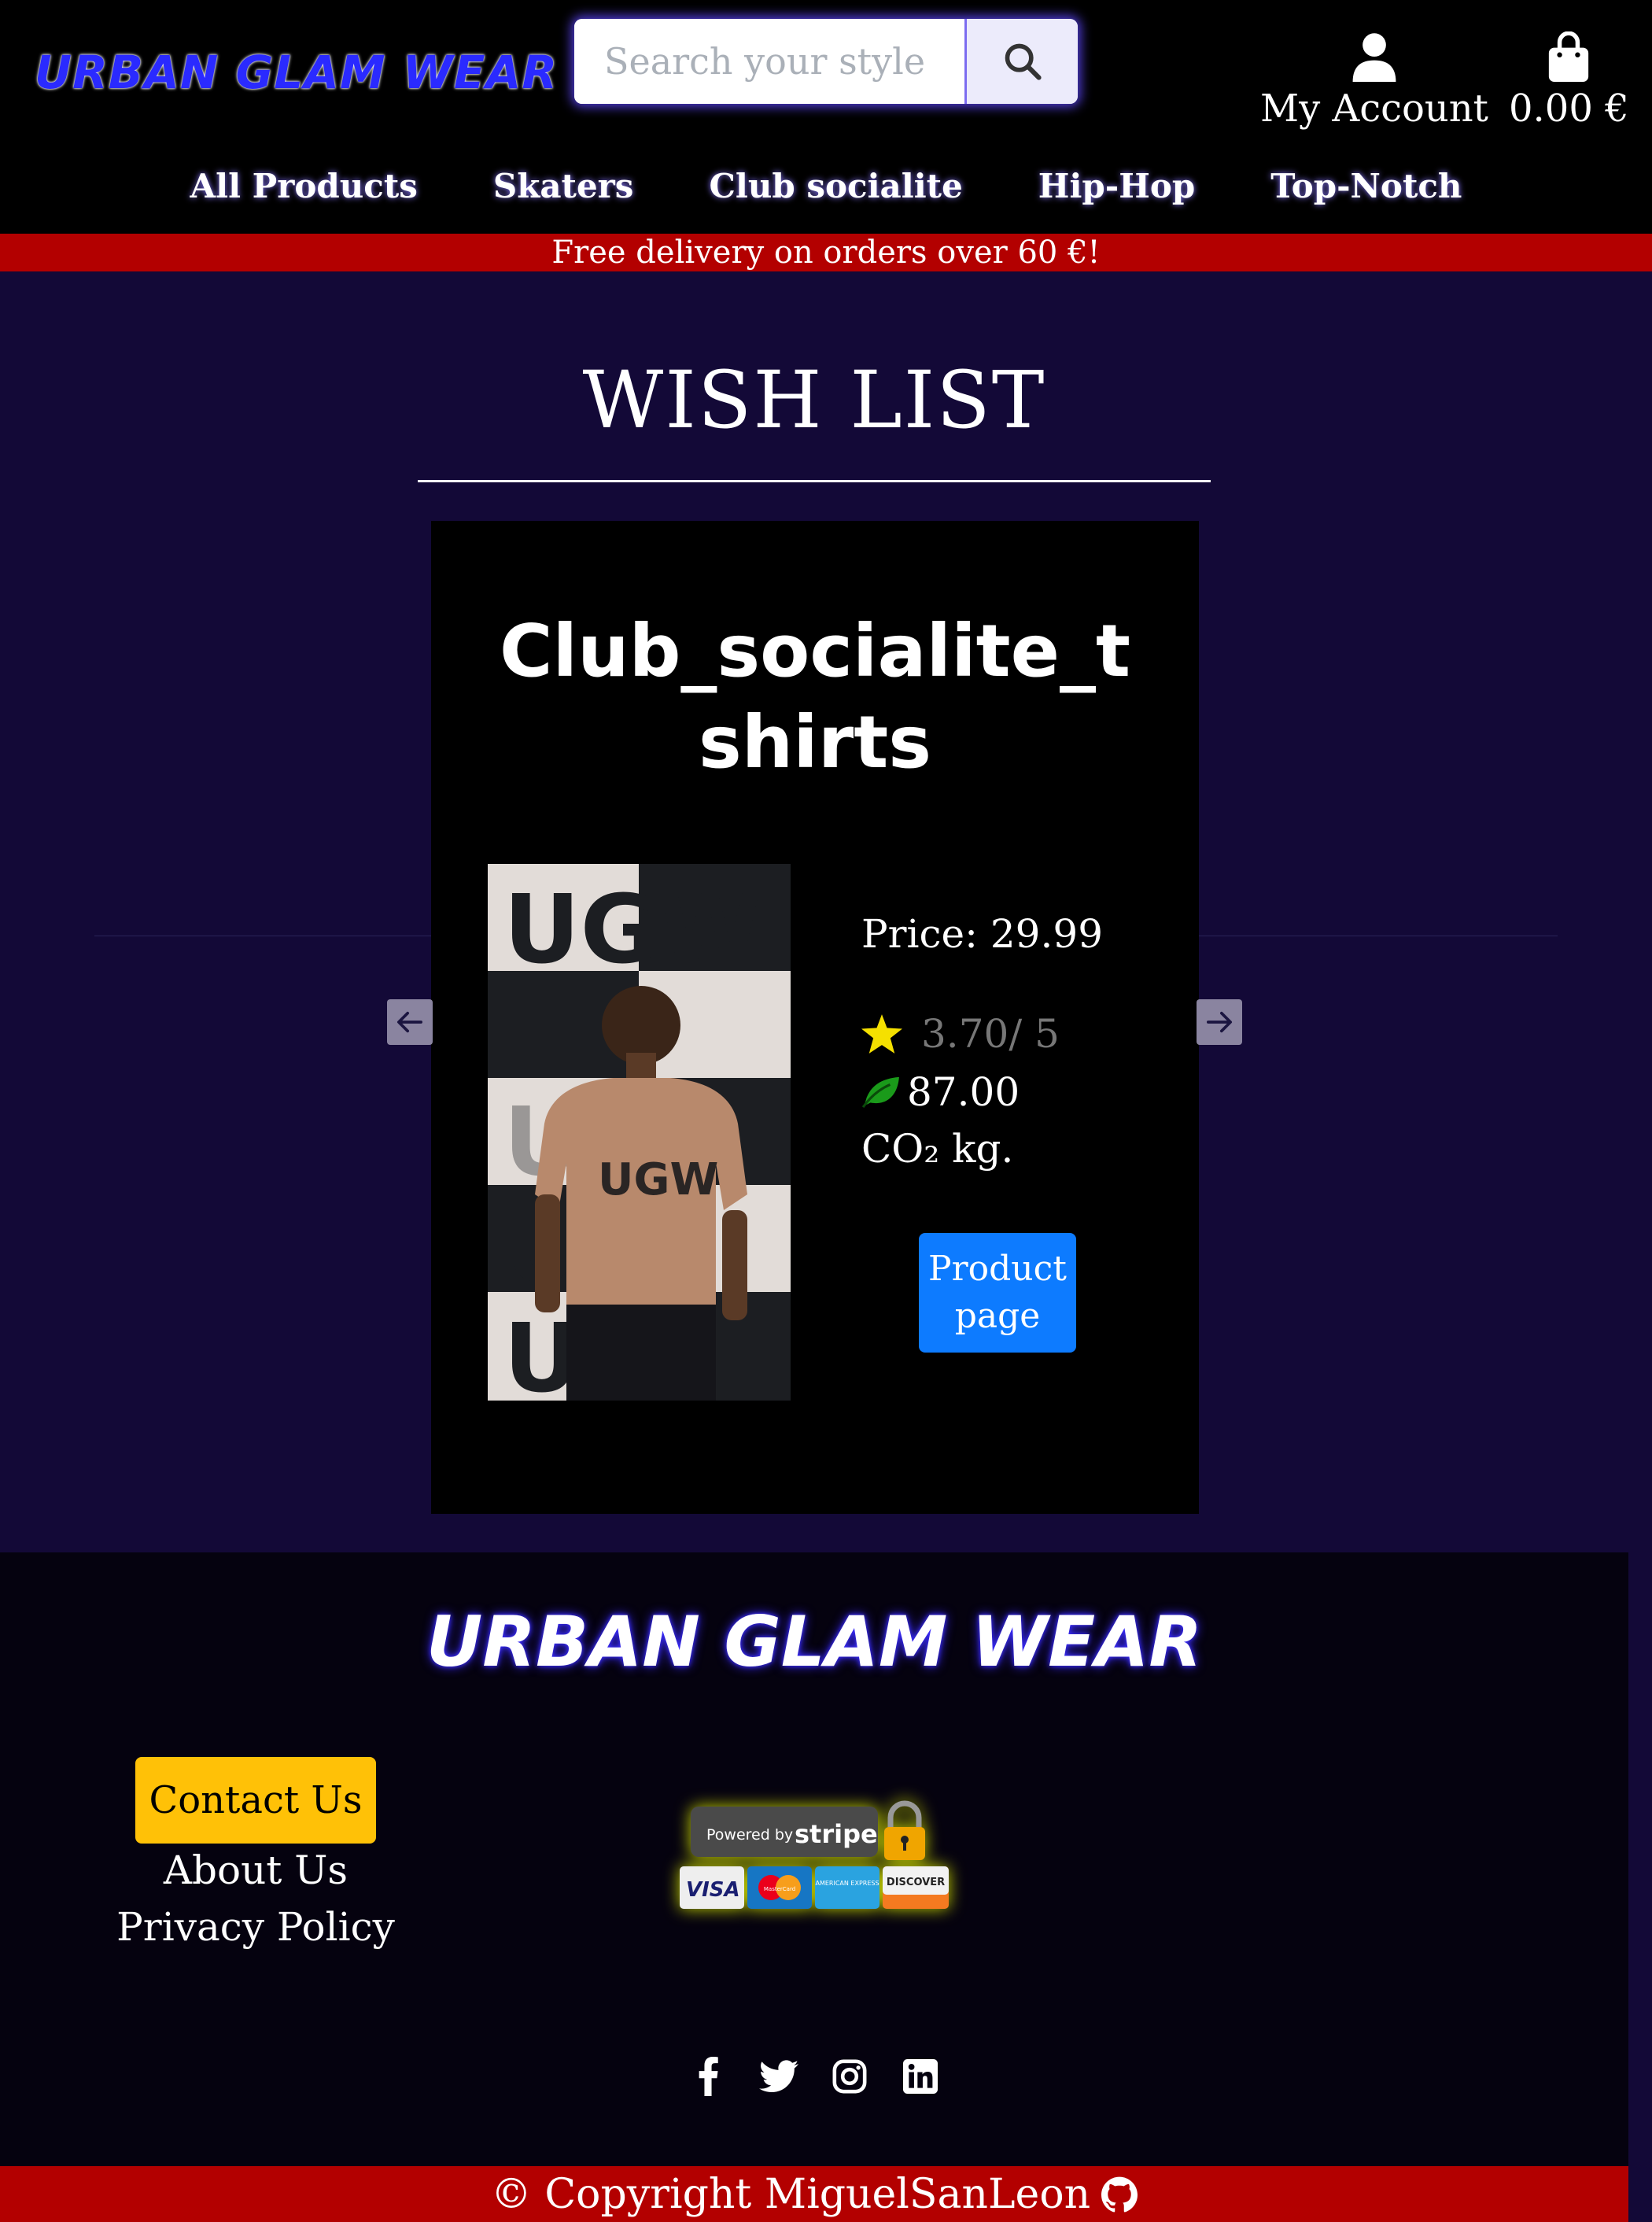  I want to click on search-bar, so click(826, 61).